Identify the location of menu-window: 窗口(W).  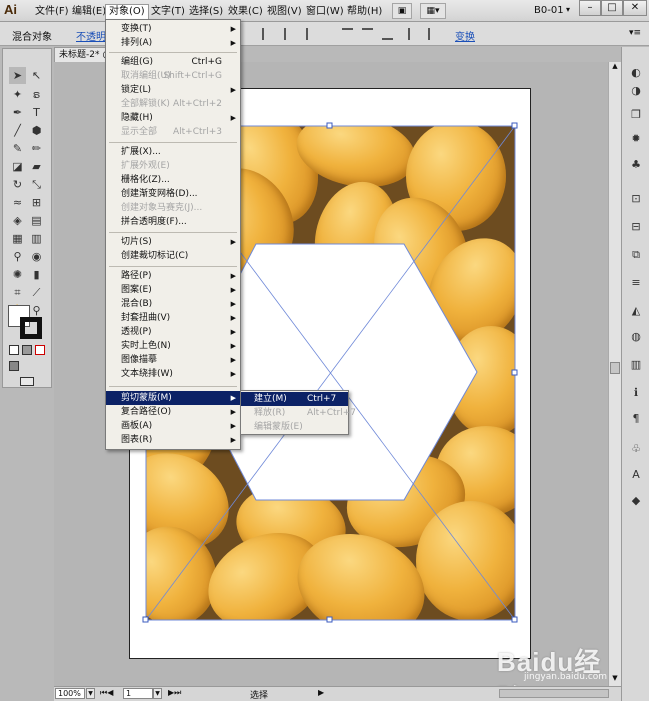
(325, 12).